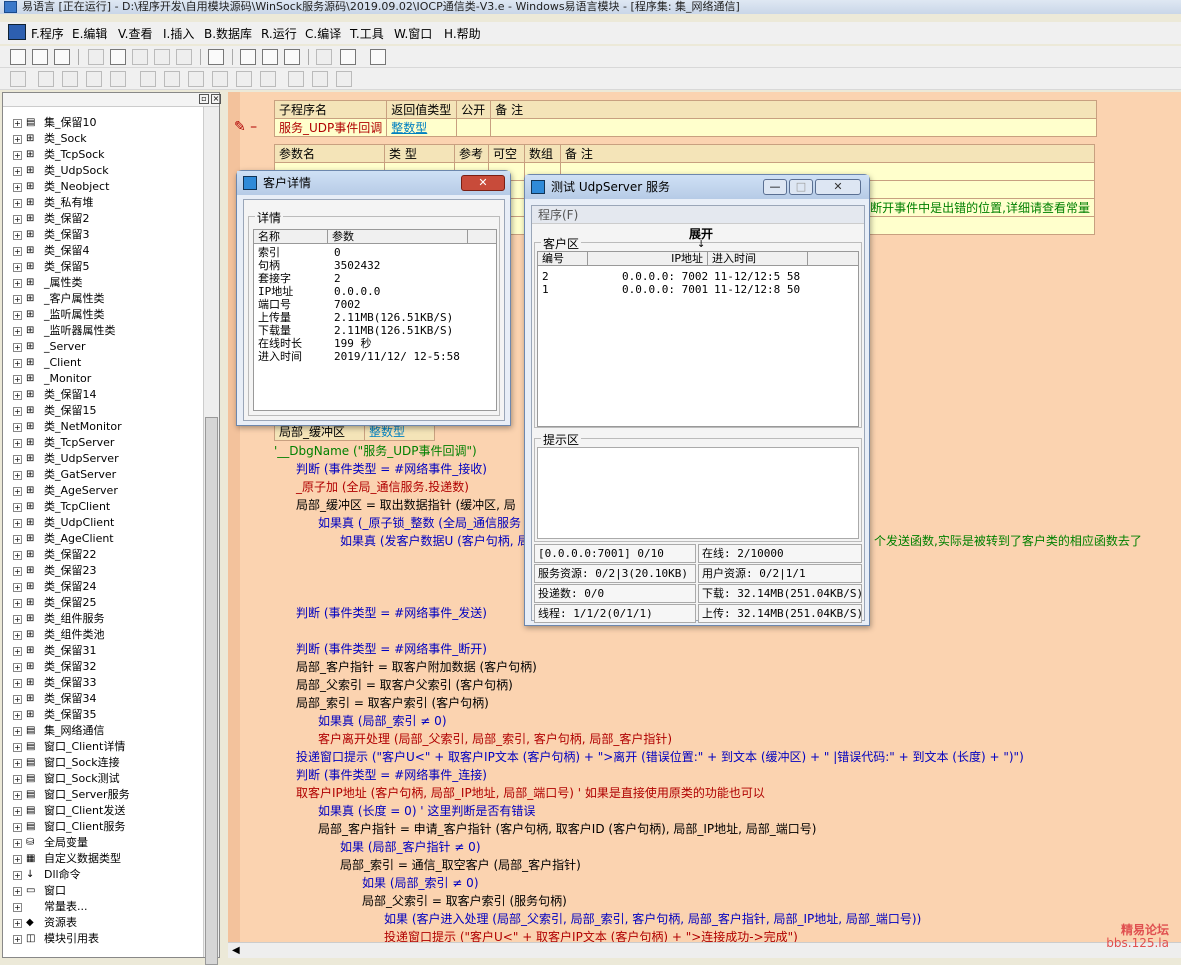 Image resolution: width=1181 pixels, height=965 pixels. What do you see at coordinates (357, 291) in the screenshot?
I see `detail-value-cell: 0.0.0.0` at bounding box center [357, 291].